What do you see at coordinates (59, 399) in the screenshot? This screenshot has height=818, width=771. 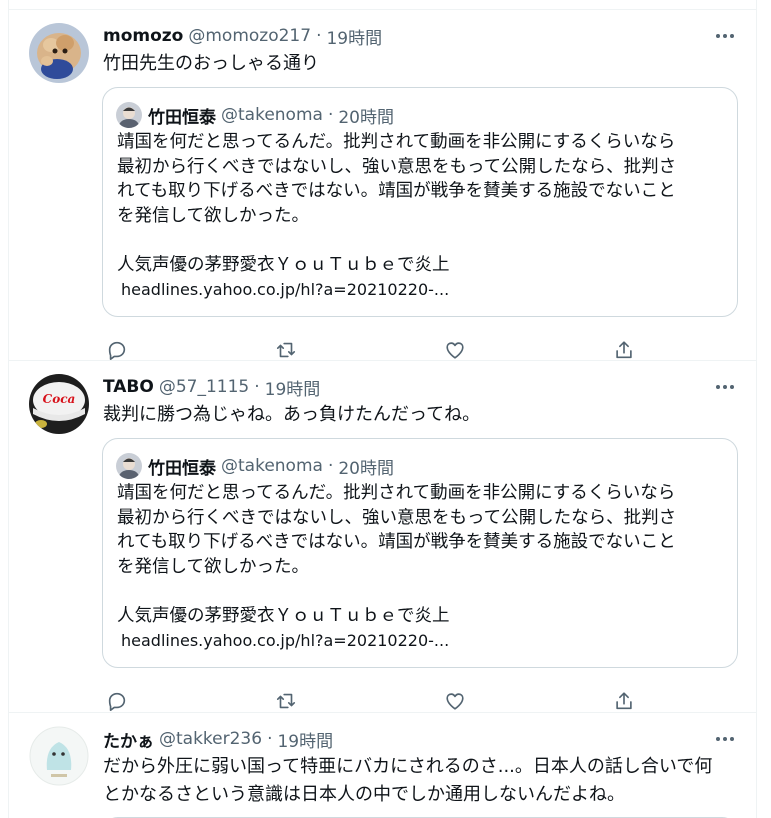 I see `svg-text: Coca` at bounding box center [59, 399].